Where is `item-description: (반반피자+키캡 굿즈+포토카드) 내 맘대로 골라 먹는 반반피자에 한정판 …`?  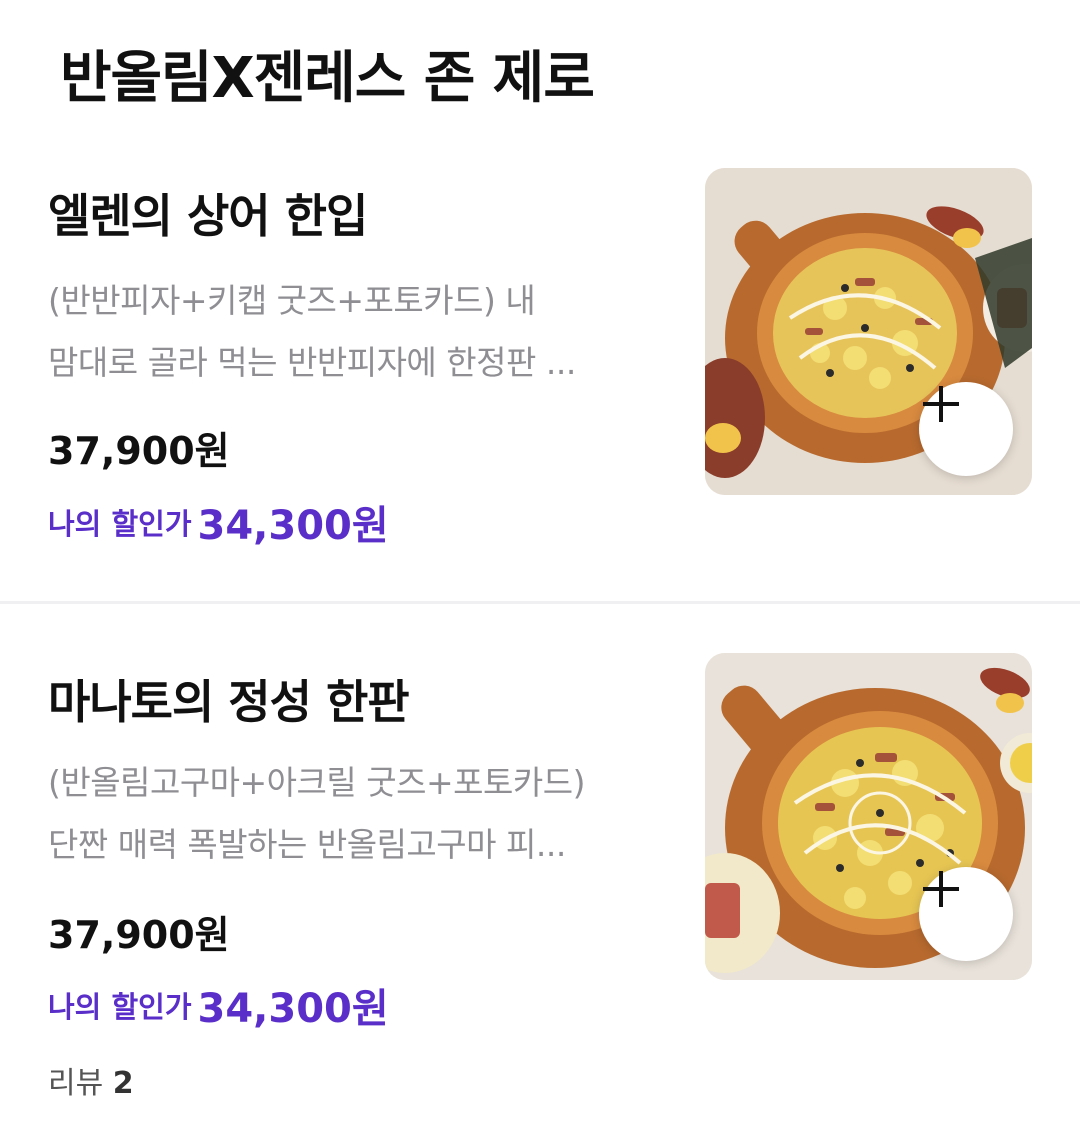 item-description: (반반피자+키캡 굿즈+포토카드) 내 맘대로 골라 먹는 반반피자에 한정판 … is located at coordinates (363, 332).